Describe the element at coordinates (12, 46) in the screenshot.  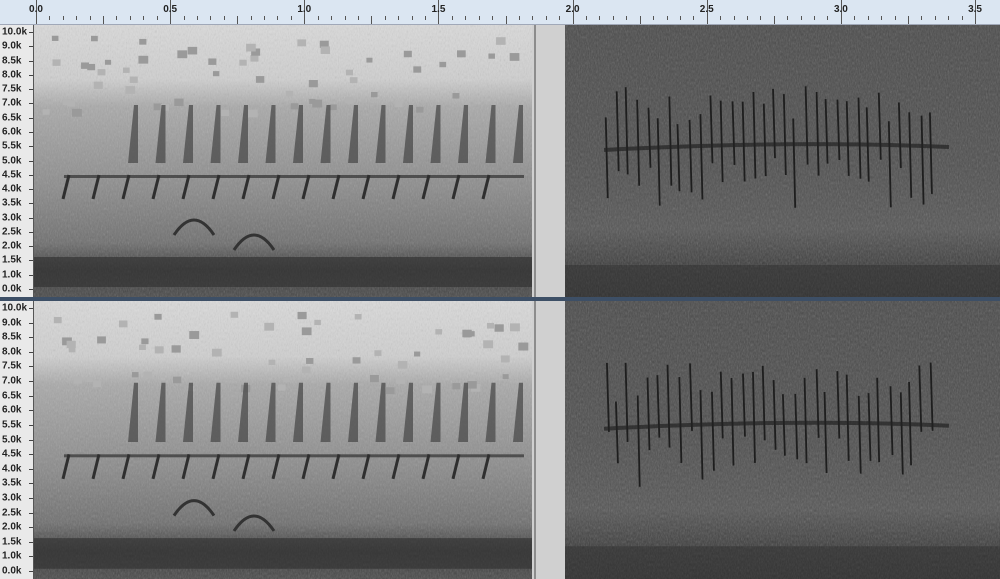
I see `frequency-label: 9.0k` at that location.